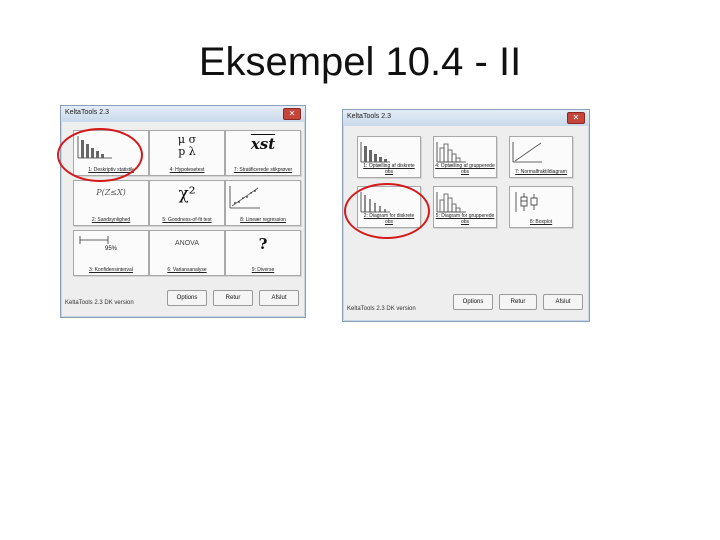  I want to click on tile-stratified-samples: xst 7: Stratificerede stikprøver, so click(263, 153).